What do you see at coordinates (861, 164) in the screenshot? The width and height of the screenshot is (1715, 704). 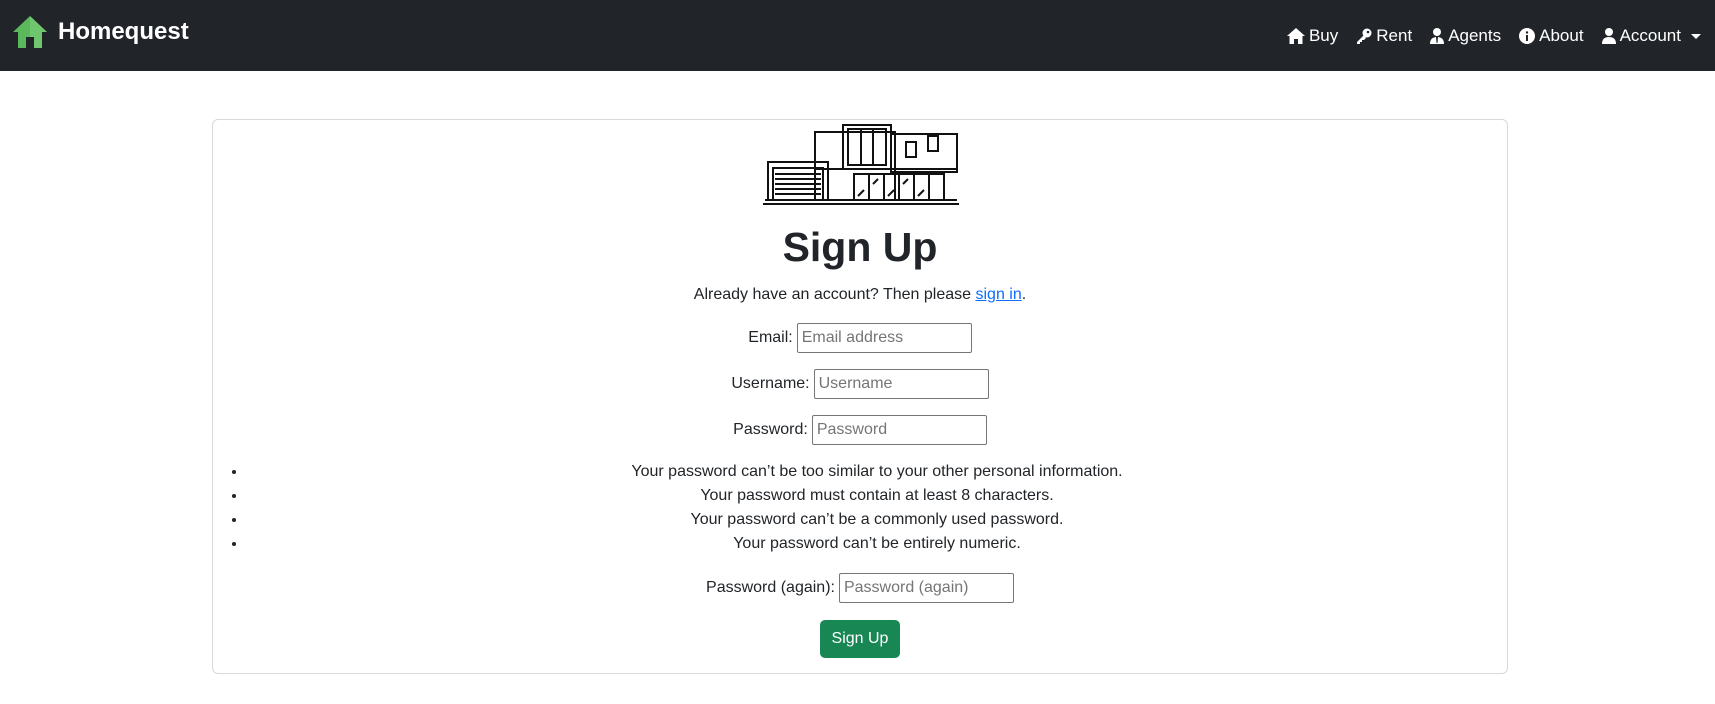 I see `modern-house-illustration` at bounding box center [861, 164].